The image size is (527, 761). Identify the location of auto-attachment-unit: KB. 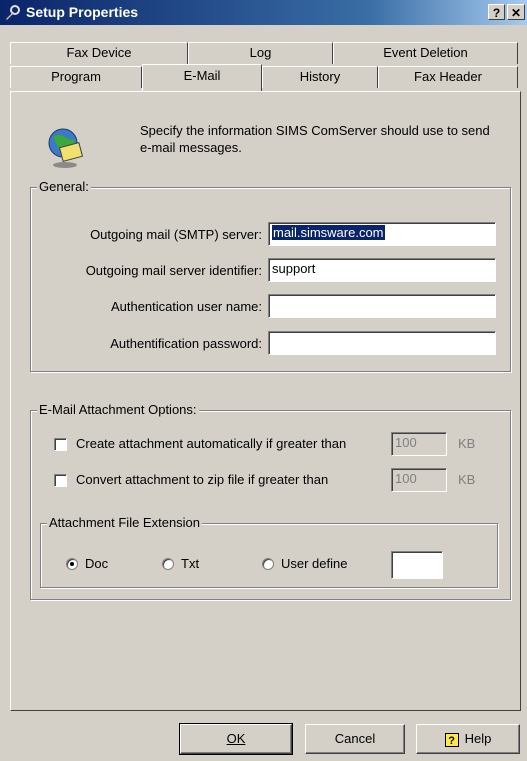
(467, 443).